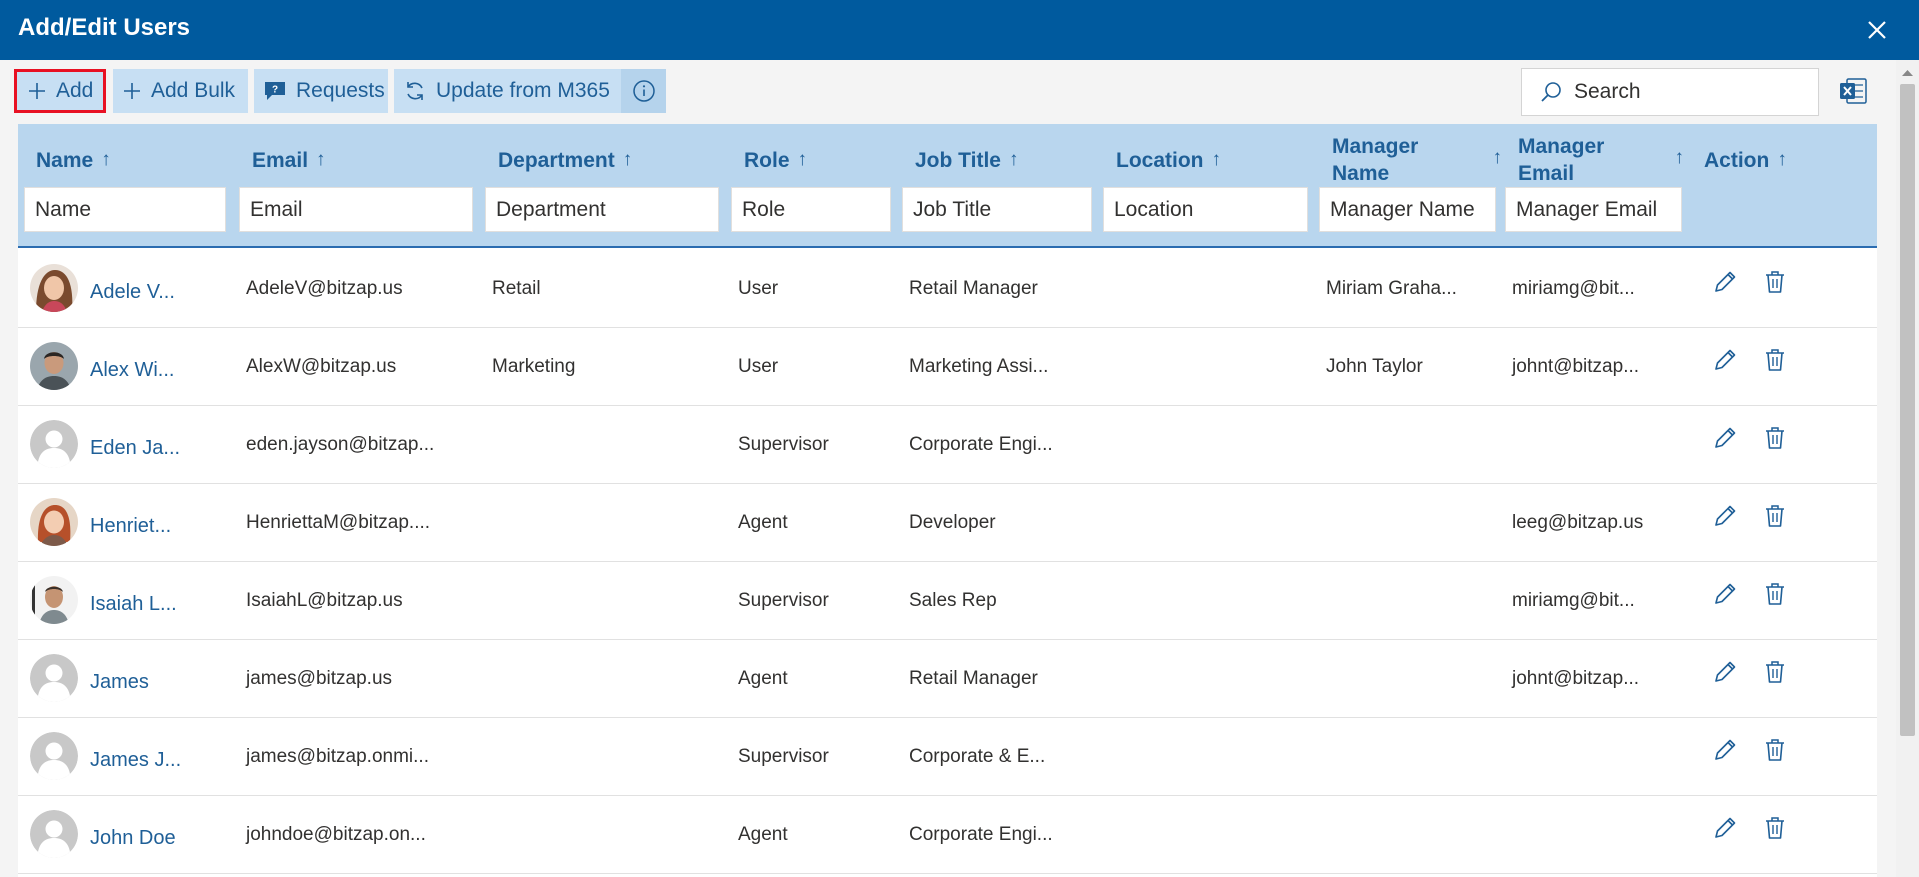  What do you see at coordinates (966, 160) in the screenshot?
I see `column-header-job-title: Job Title ↑` at bounding box center [966, 160].